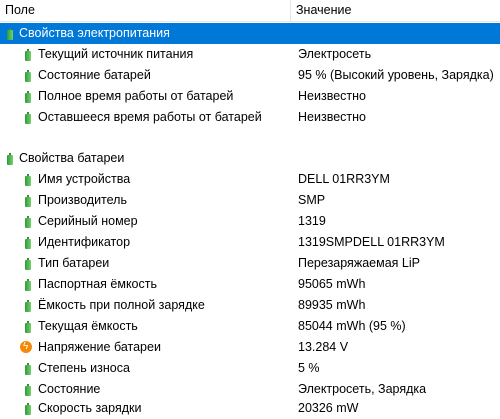 Image resolution: width=500 pixels, height=419 pixels. What do you see at coordinates (359, 263) in the screenshot?
I see `field-value: Перезаряжаемая LiP` at bounding box center [359, 263].